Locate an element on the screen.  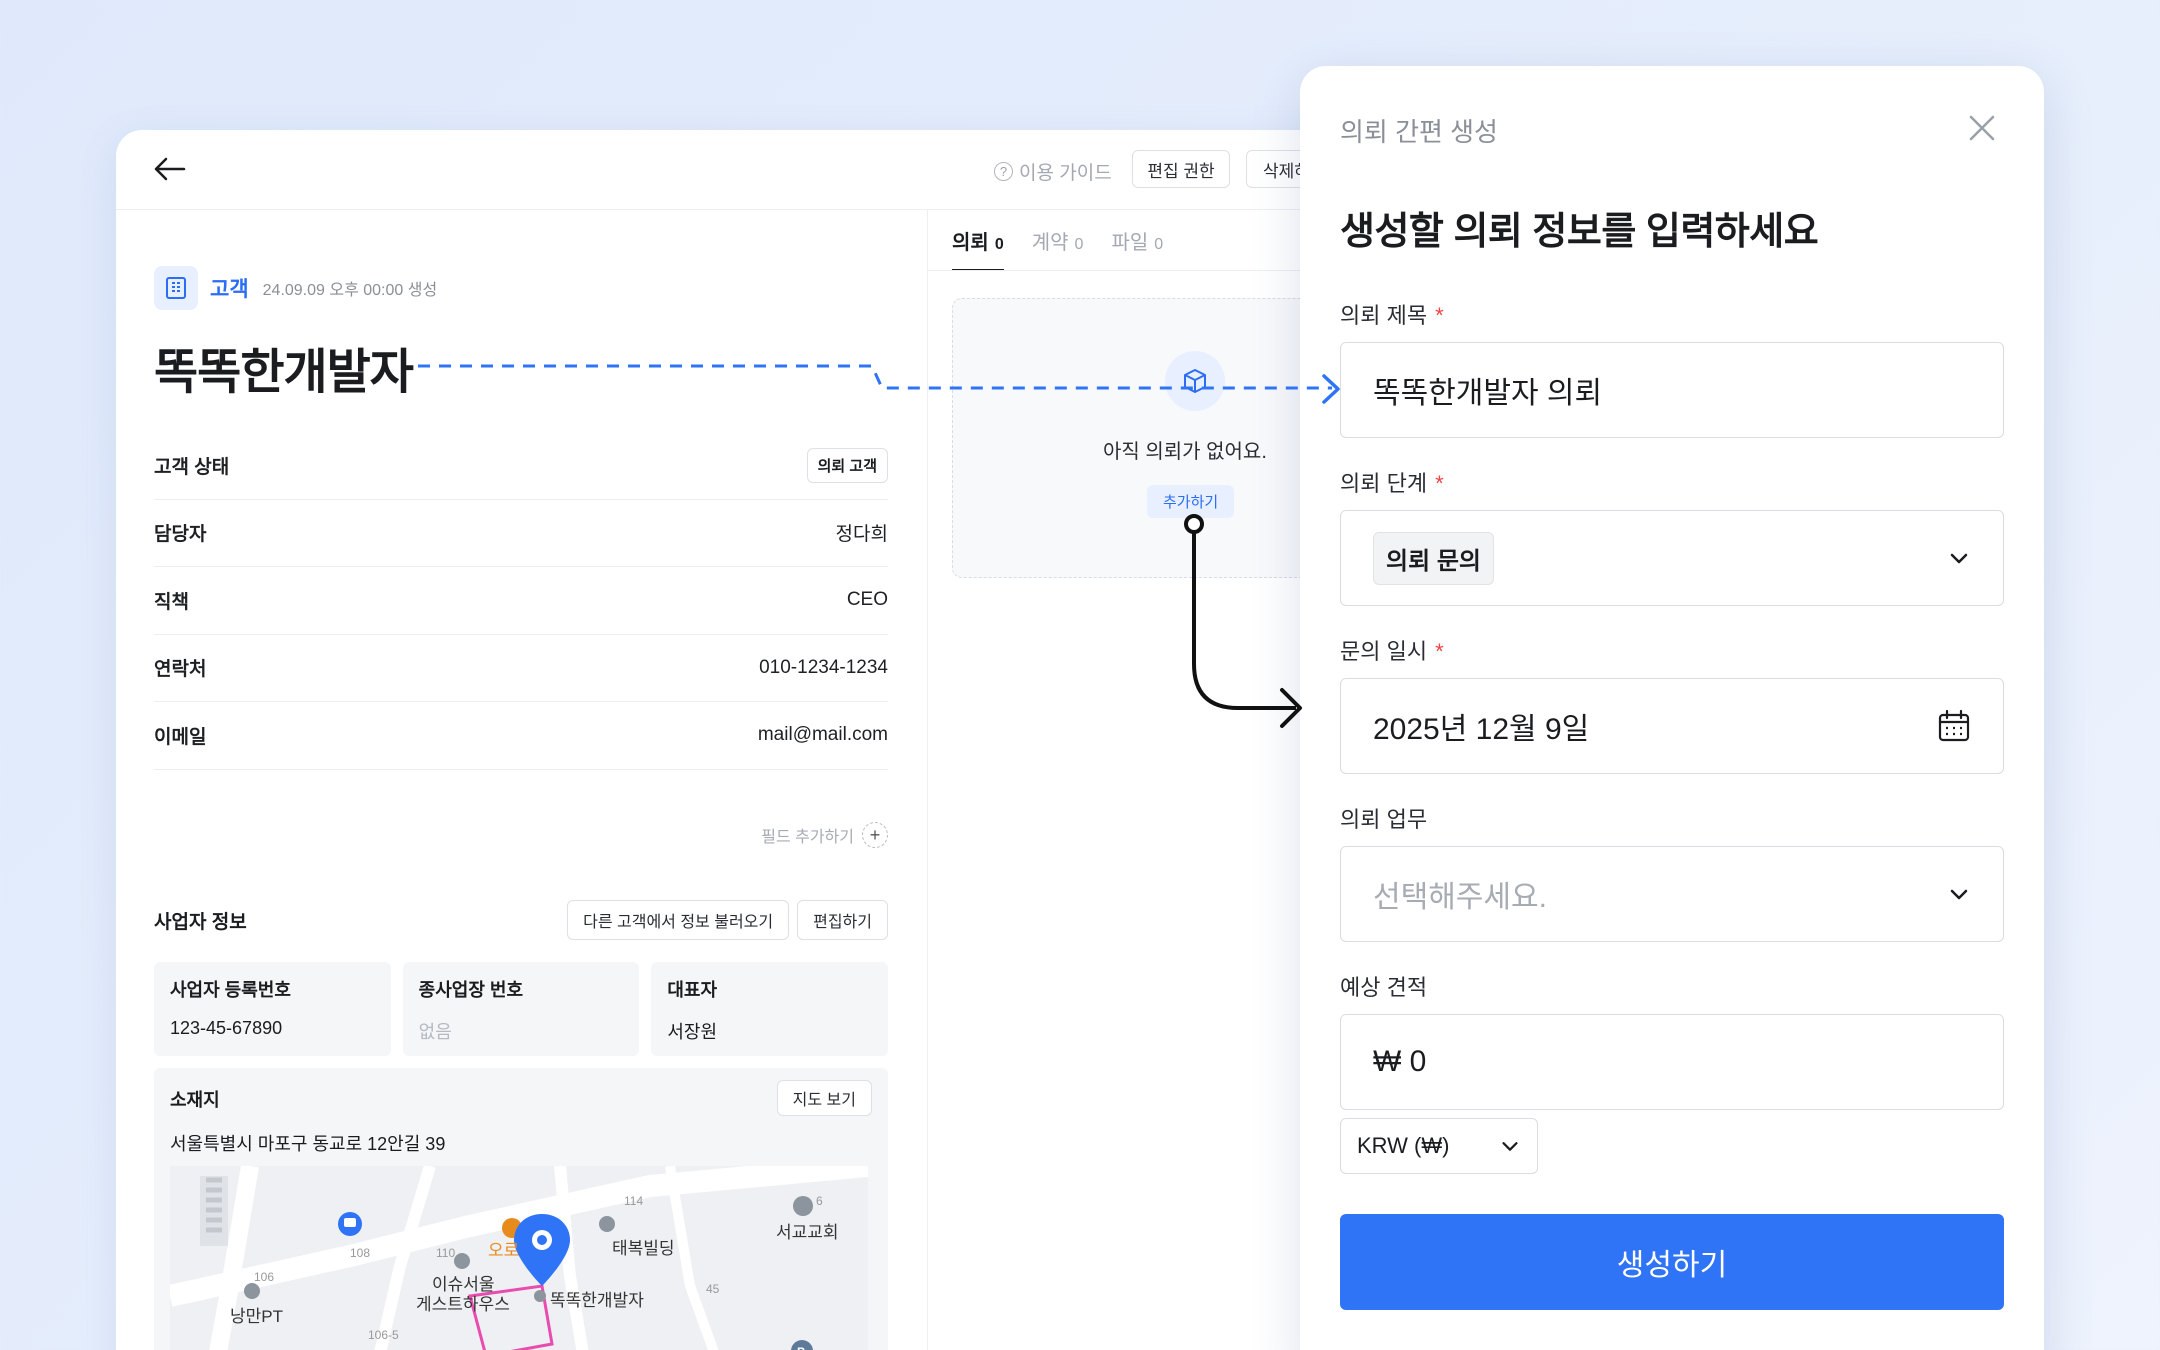
edit-permission-button: 편집 권한 is located at coordinates (1181, 169).